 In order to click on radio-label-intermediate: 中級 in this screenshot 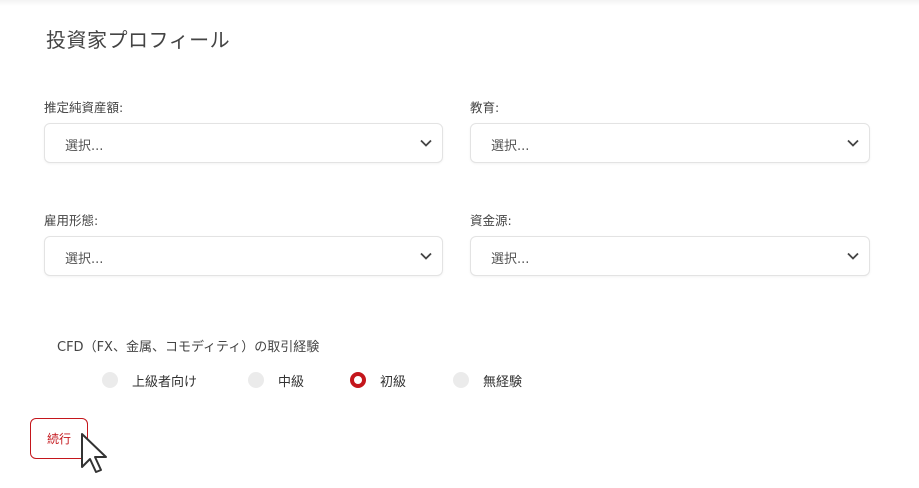, I will do `click(291, 382)`.